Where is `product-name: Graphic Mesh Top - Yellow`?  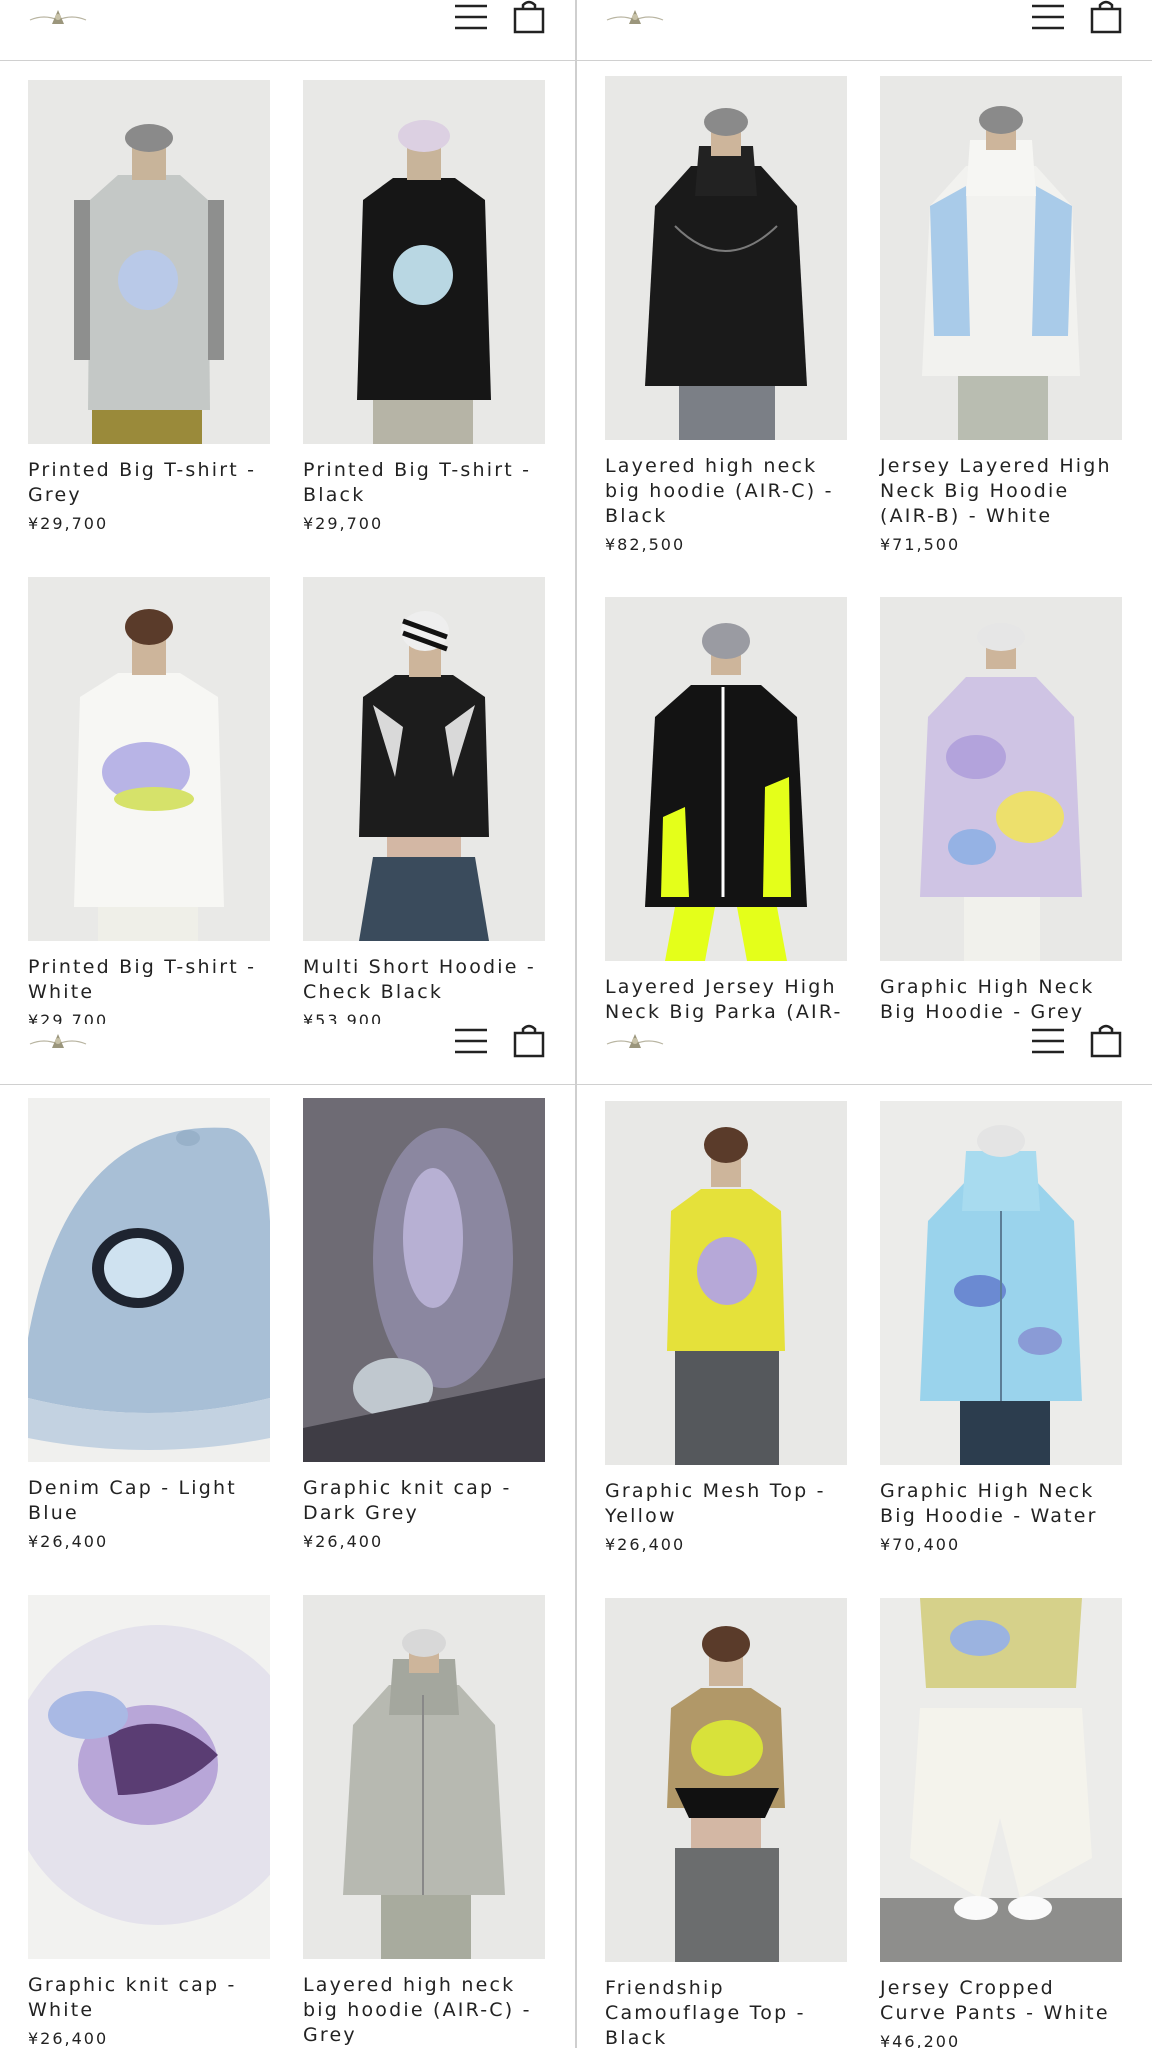 product-name: Graphic Mesh Top - Yellow is located at coordinates (726, 1504).